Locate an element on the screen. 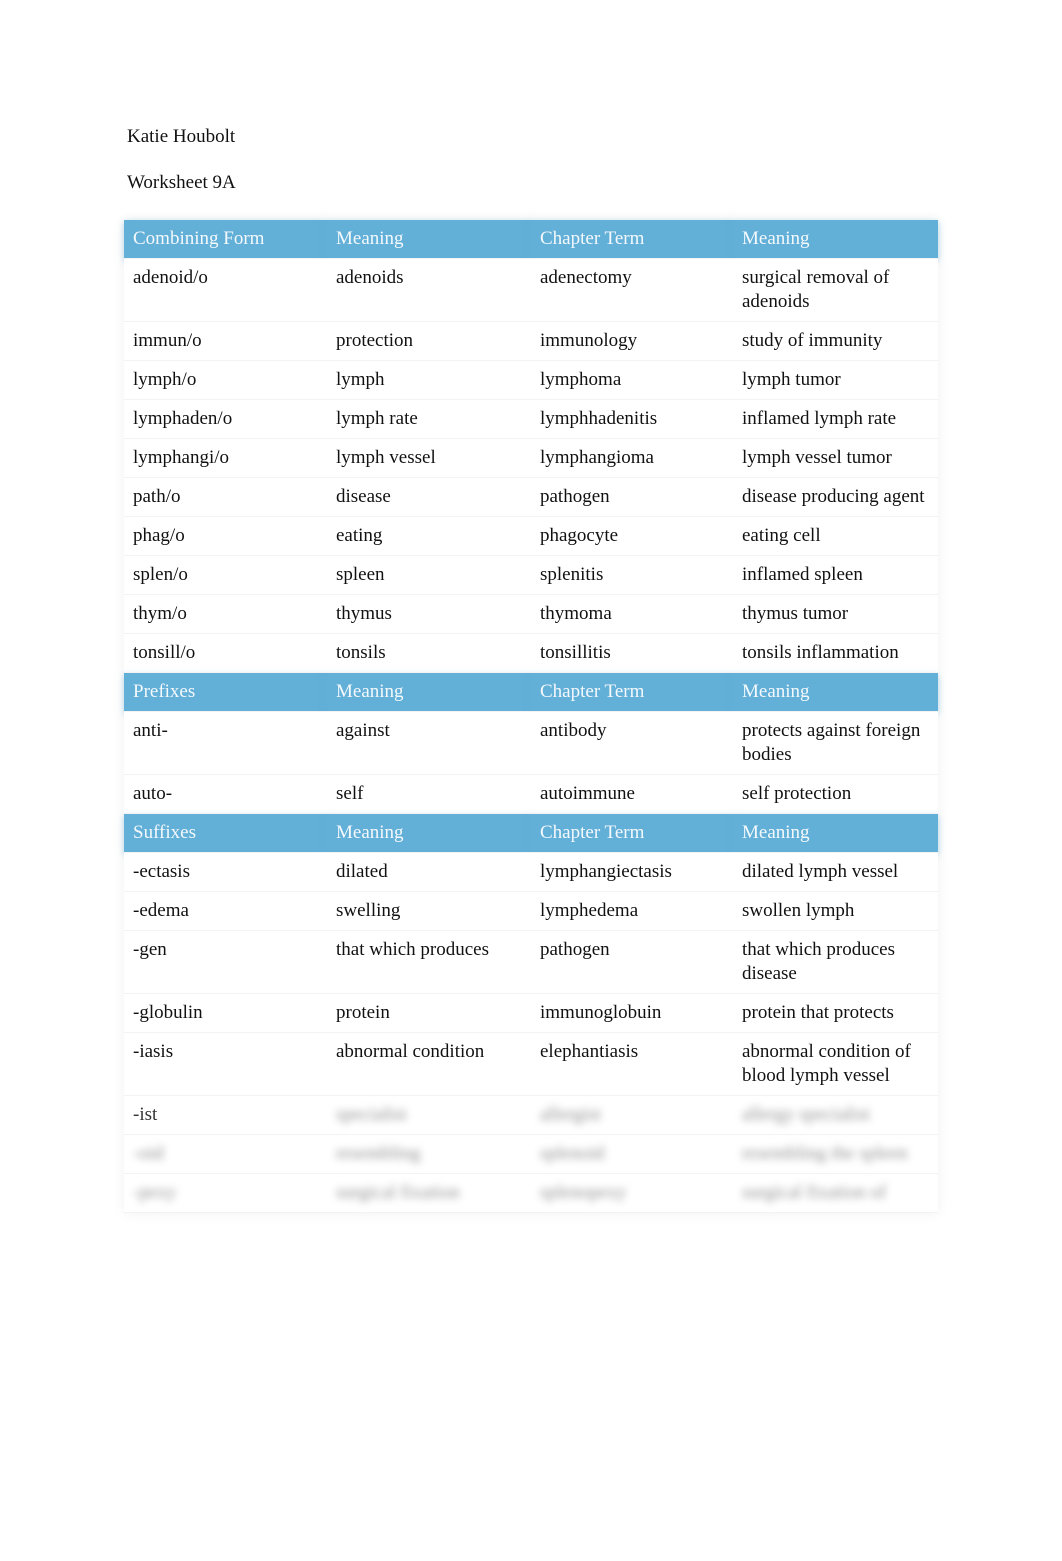 The height and width of the screenshot is (1561, 1062). table-cell: thymoma is located at coordinates (632, 614).